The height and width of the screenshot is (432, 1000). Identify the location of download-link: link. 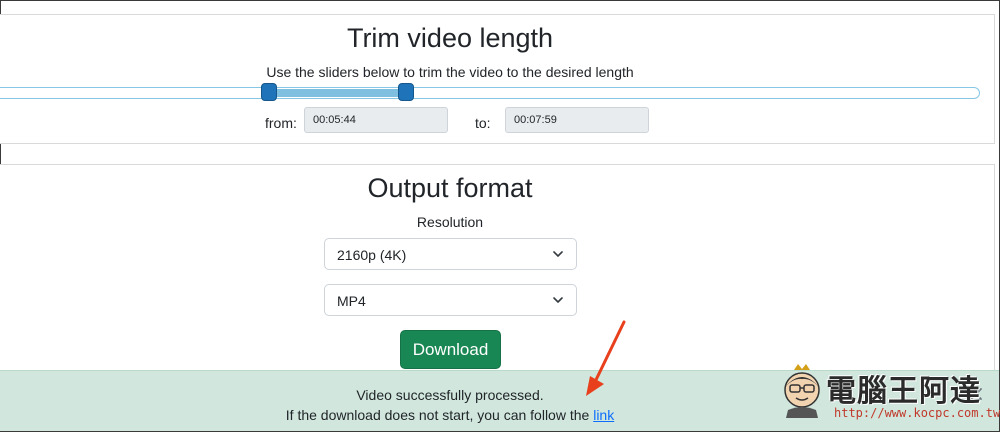
(603, 415).